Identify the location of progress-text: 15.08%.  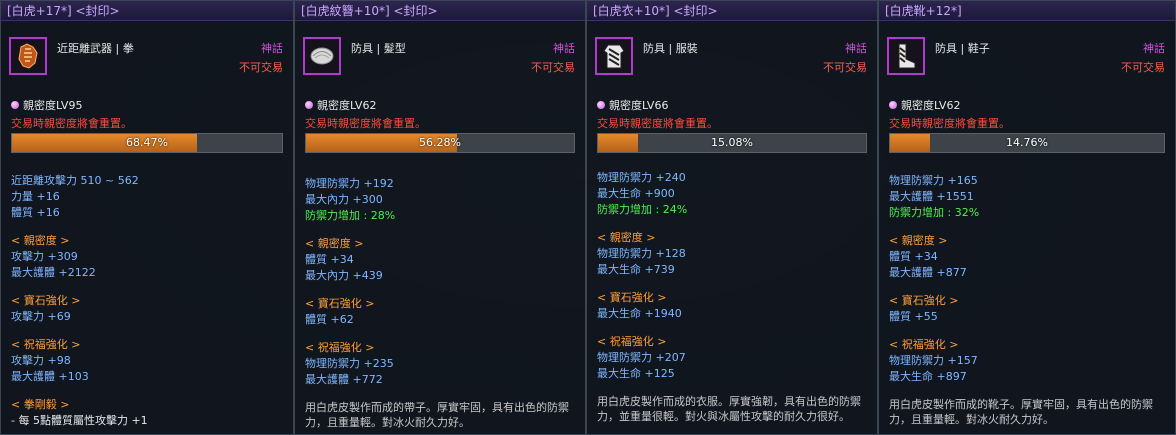
(732, 142).